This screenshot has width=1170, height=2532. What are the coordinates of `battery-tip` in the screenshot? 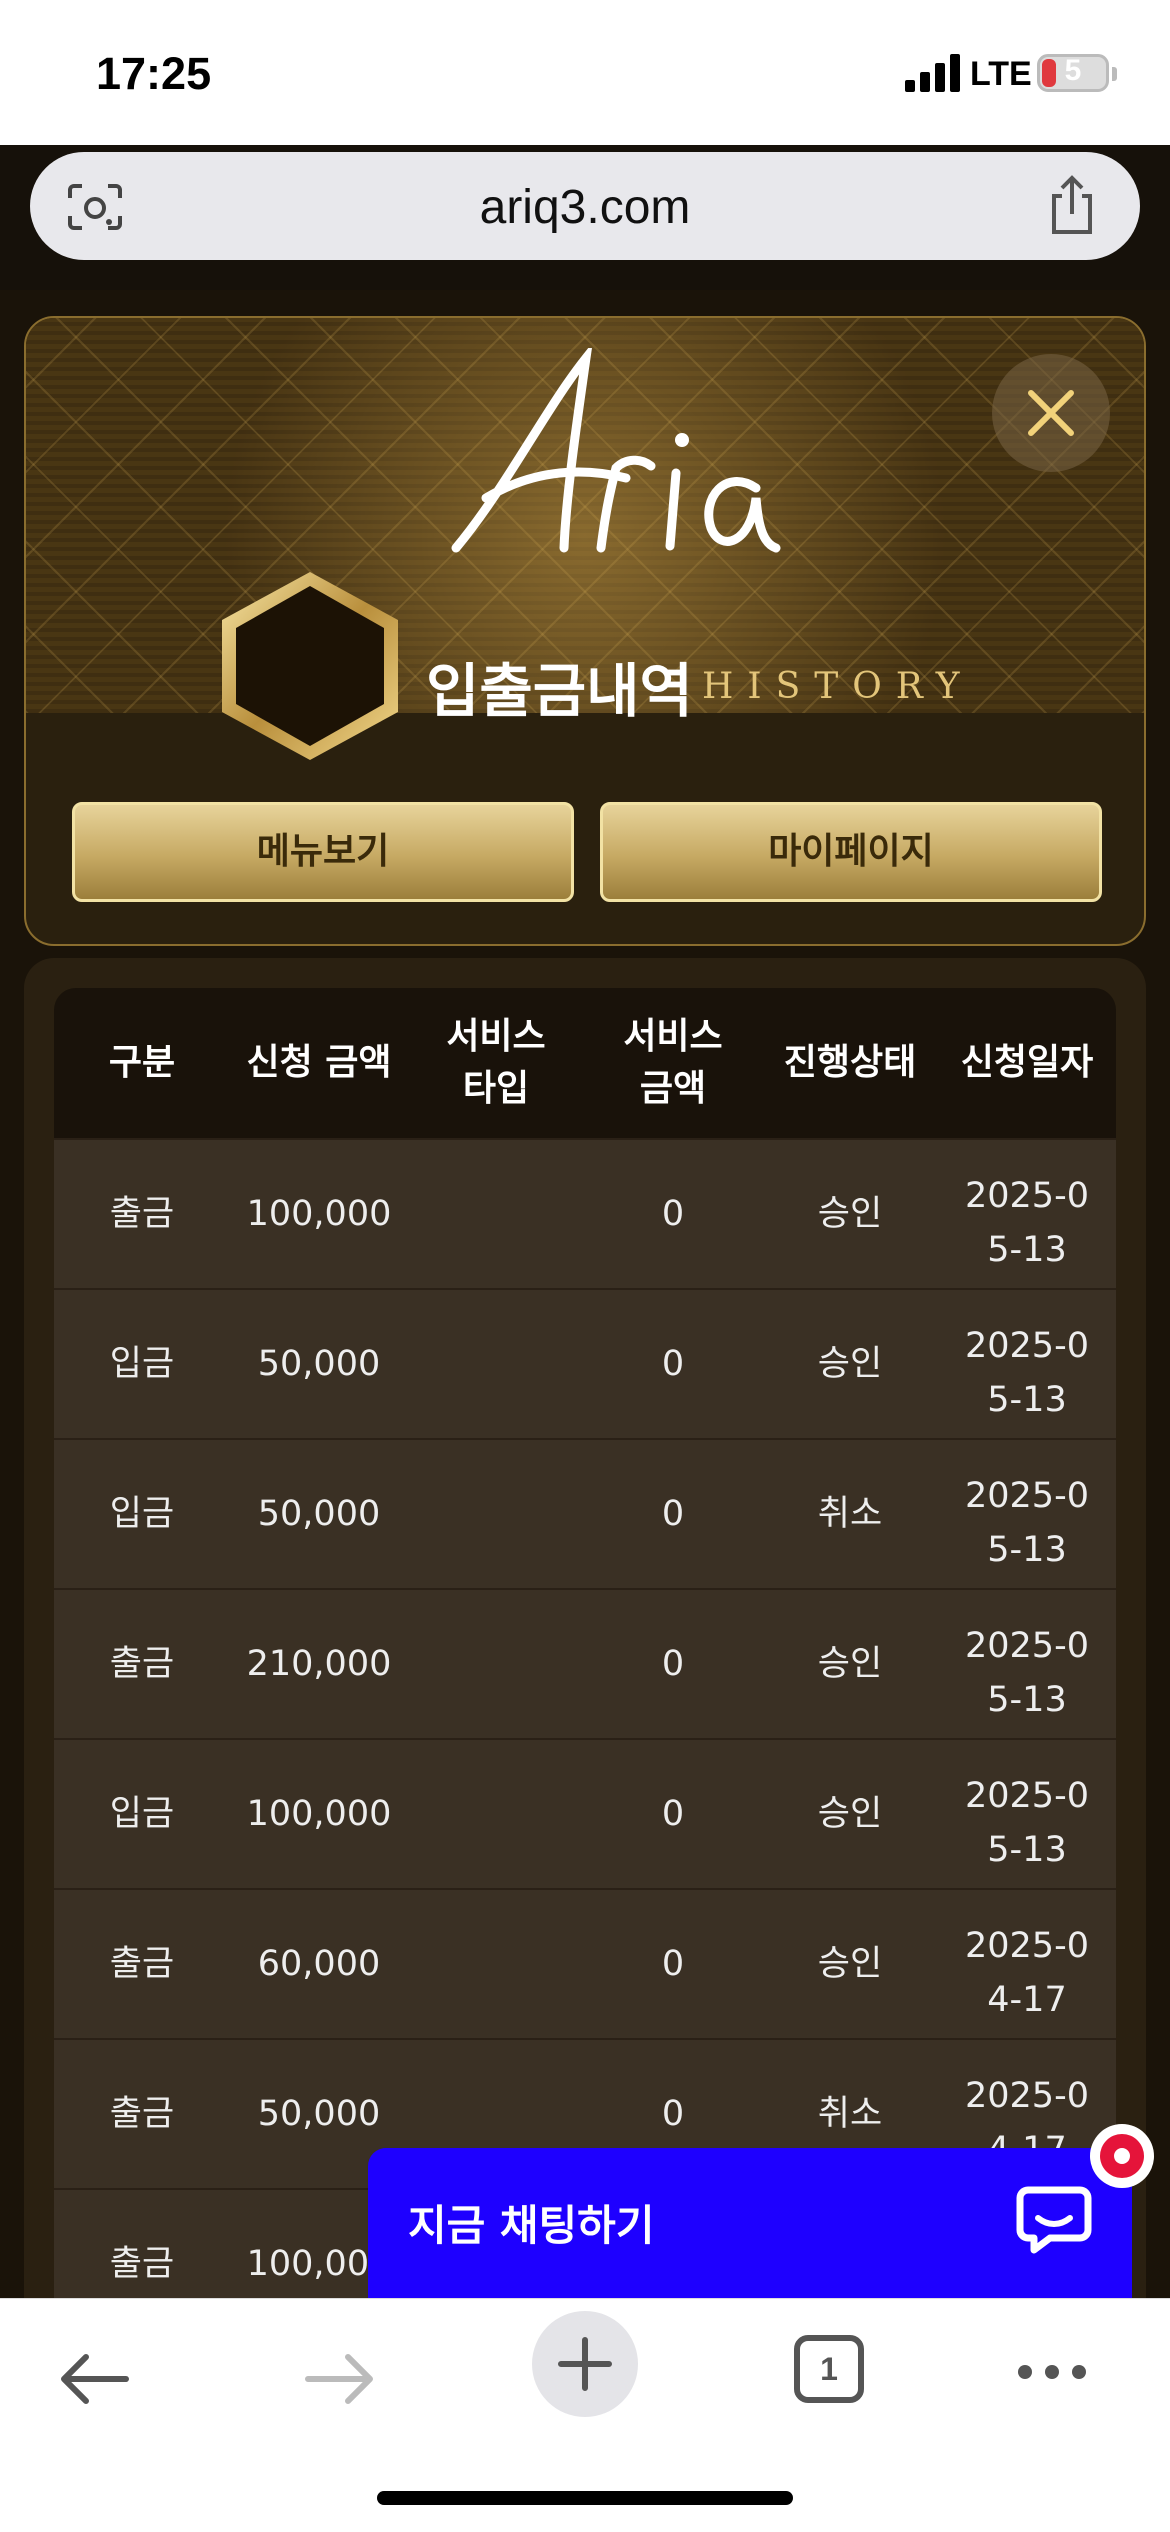 It's located at (1114, 74).